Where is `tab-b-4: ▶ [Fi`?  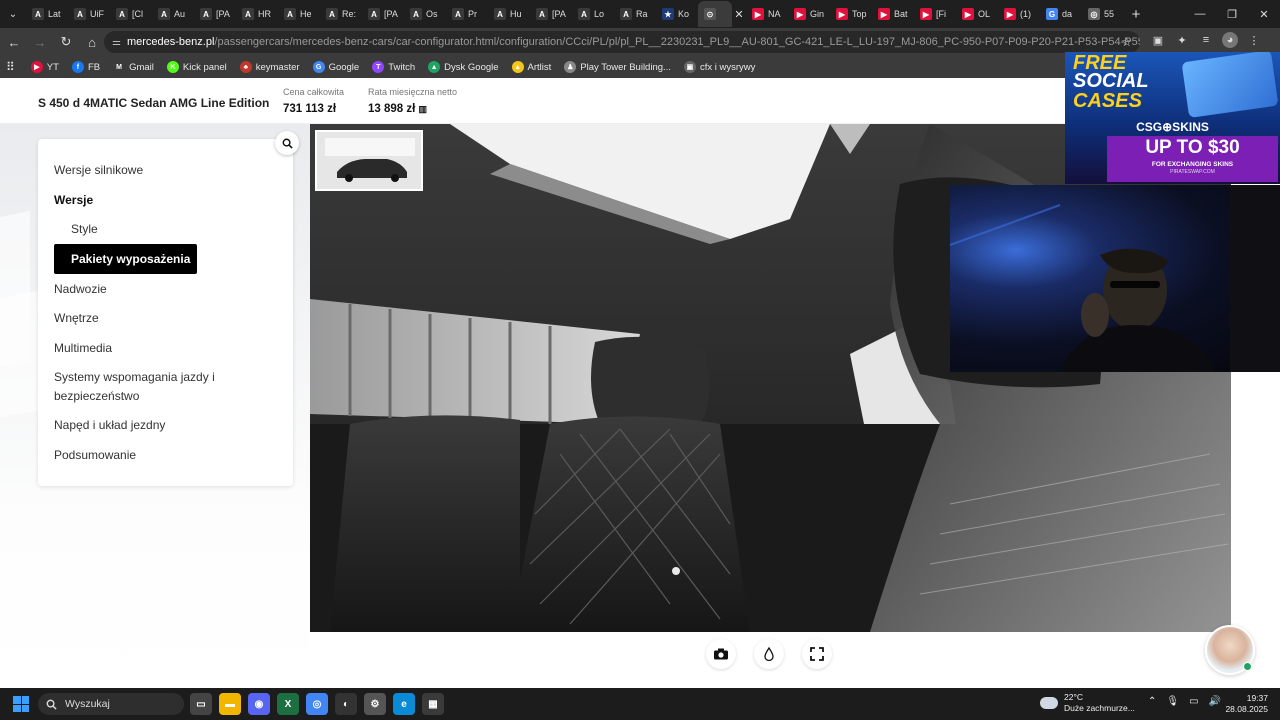 tab-b-4: ▶ [Fi is located at coordinates (935, 14).